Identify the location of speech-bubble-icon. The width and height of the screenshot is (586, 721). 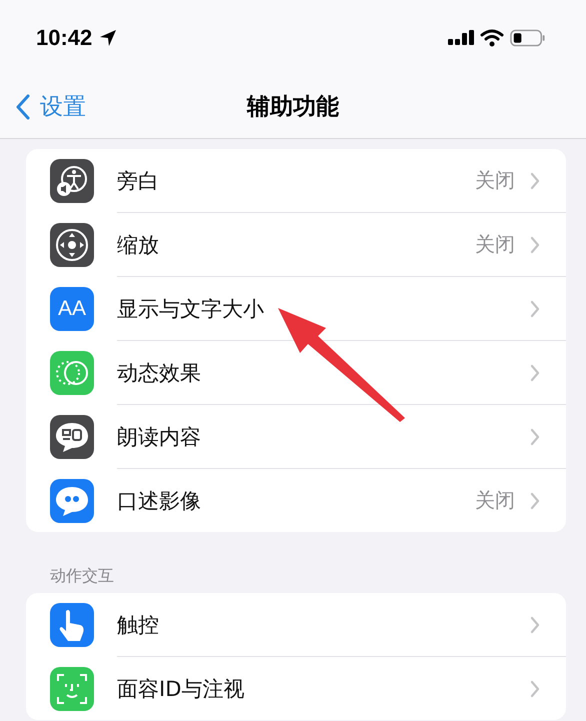
(72, 436).